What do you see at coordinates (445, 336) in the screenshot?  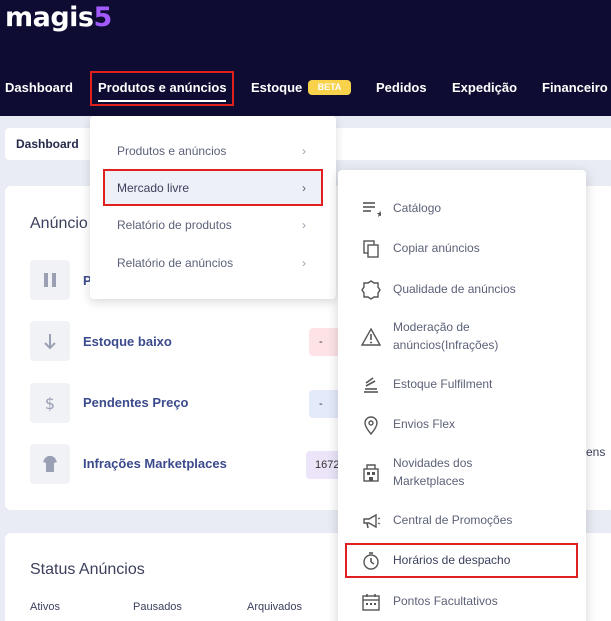 I see `submenu-item-moderacao: Moderação de anúncios(Infrações)` at bounding box center [445, 336].